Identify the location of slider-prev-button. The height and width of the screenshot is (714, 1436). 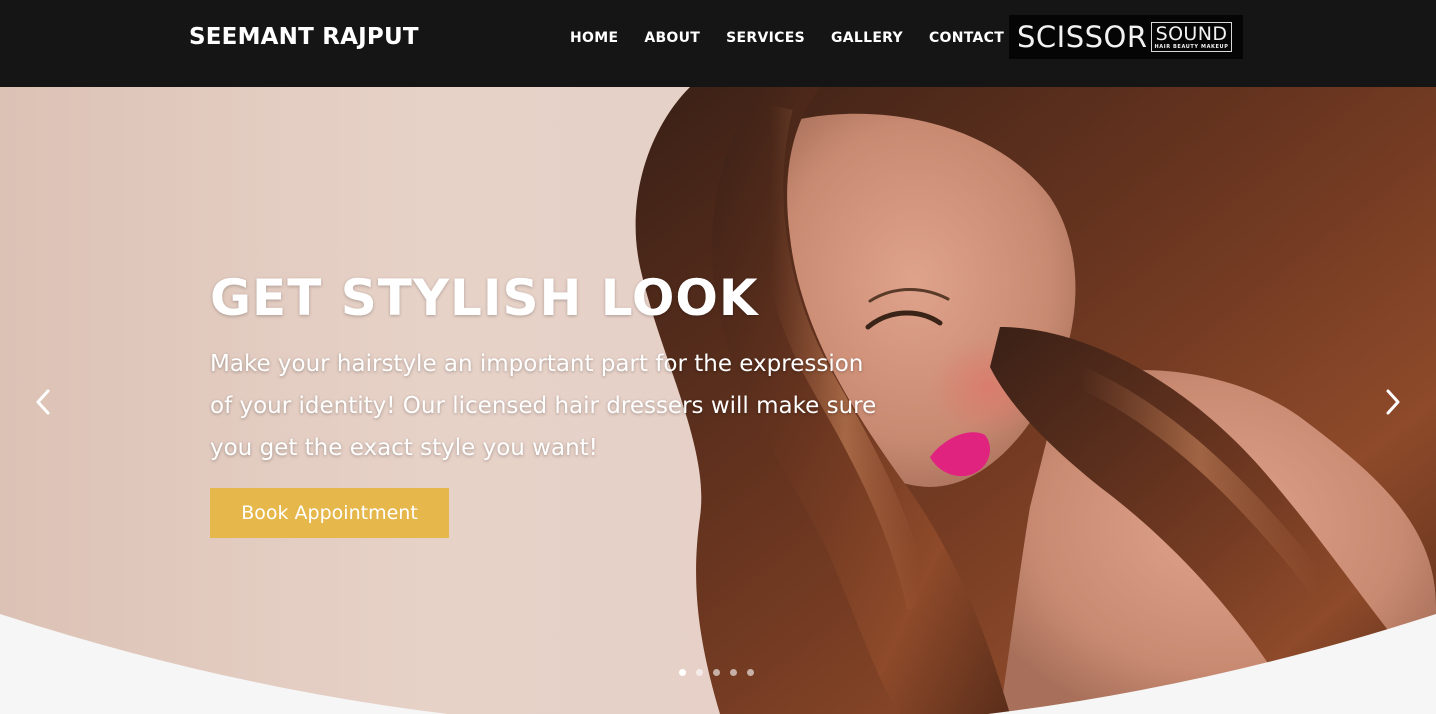
(43, 402).